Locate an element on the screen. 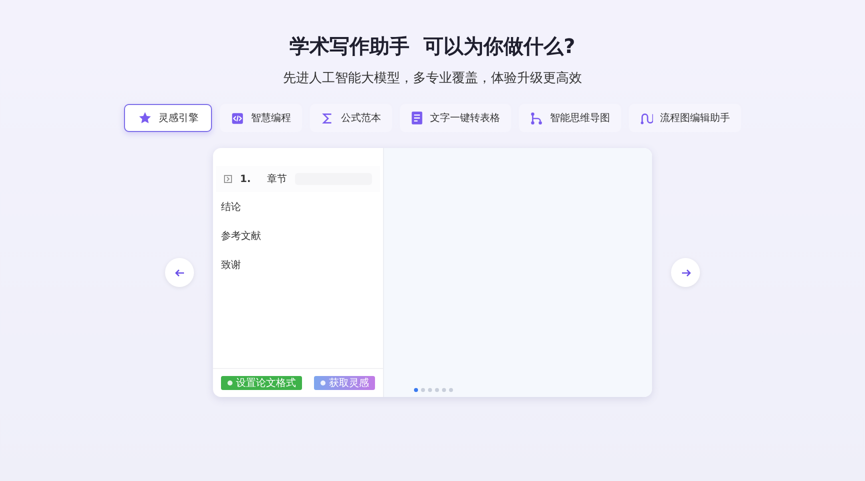 This screenshot has width=865, height=481. page-title: 学术写作助手 可以为你做什么? is located at coordinates (433, 46).